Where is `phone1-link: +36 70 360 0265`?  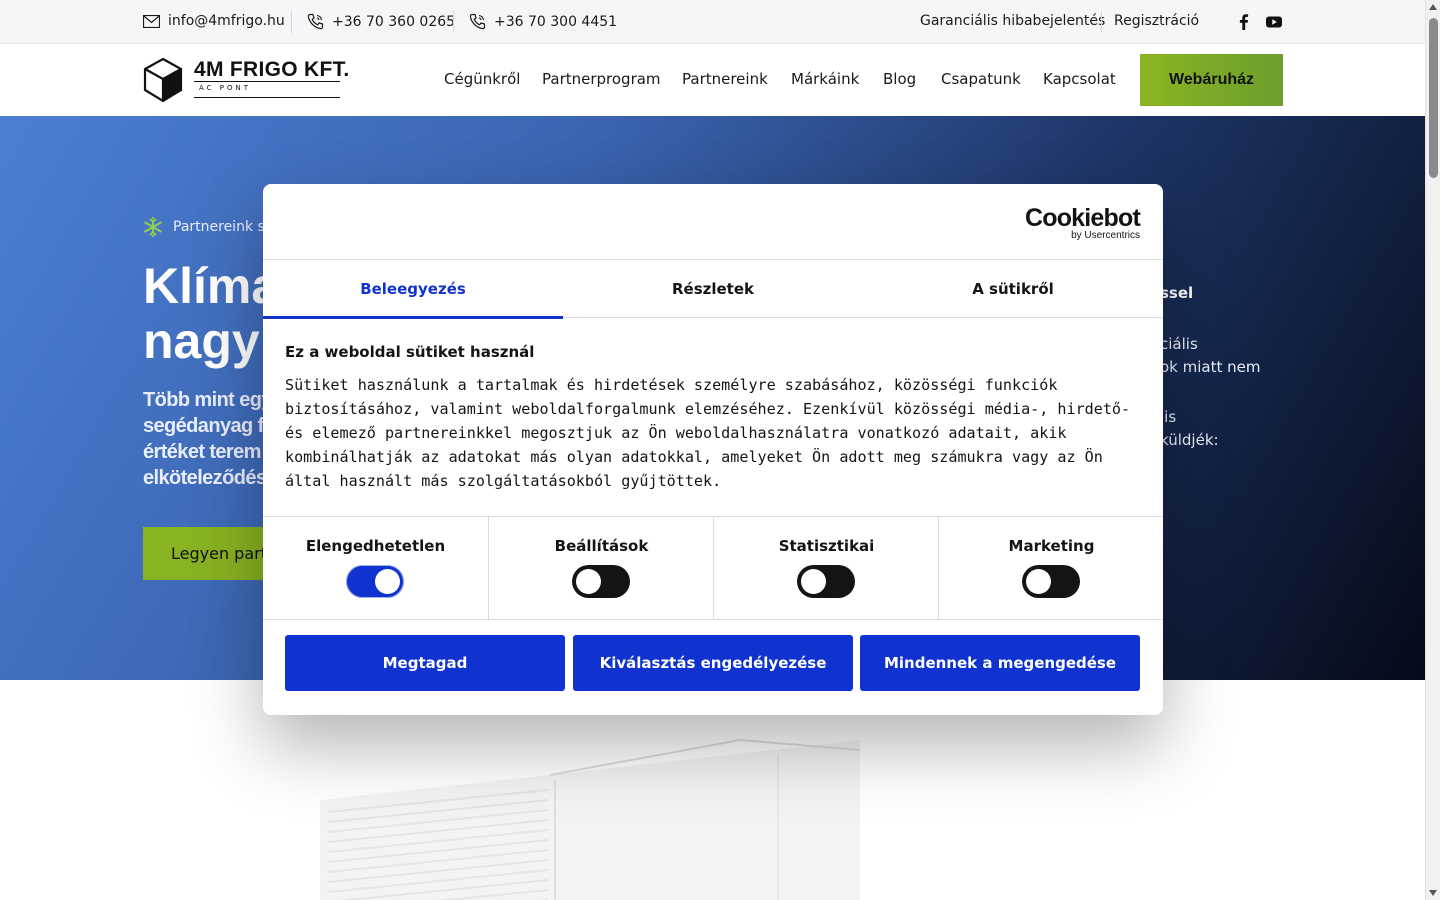 phone1-link: +36 70 360 0265 is located at coordinates (381, 21).